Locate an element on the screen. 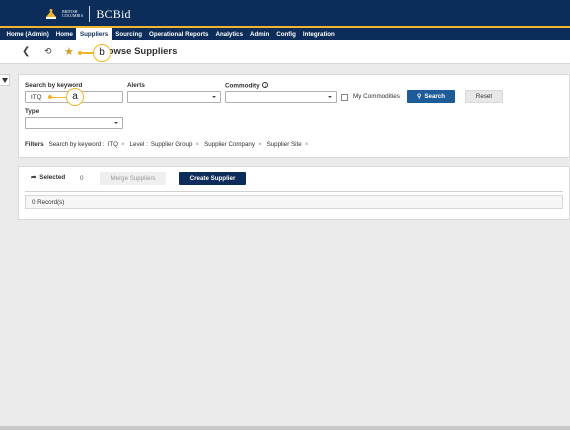 This screenshot has width=570, height=430. nav-item-config: Config is located at coordinates (286, 34).